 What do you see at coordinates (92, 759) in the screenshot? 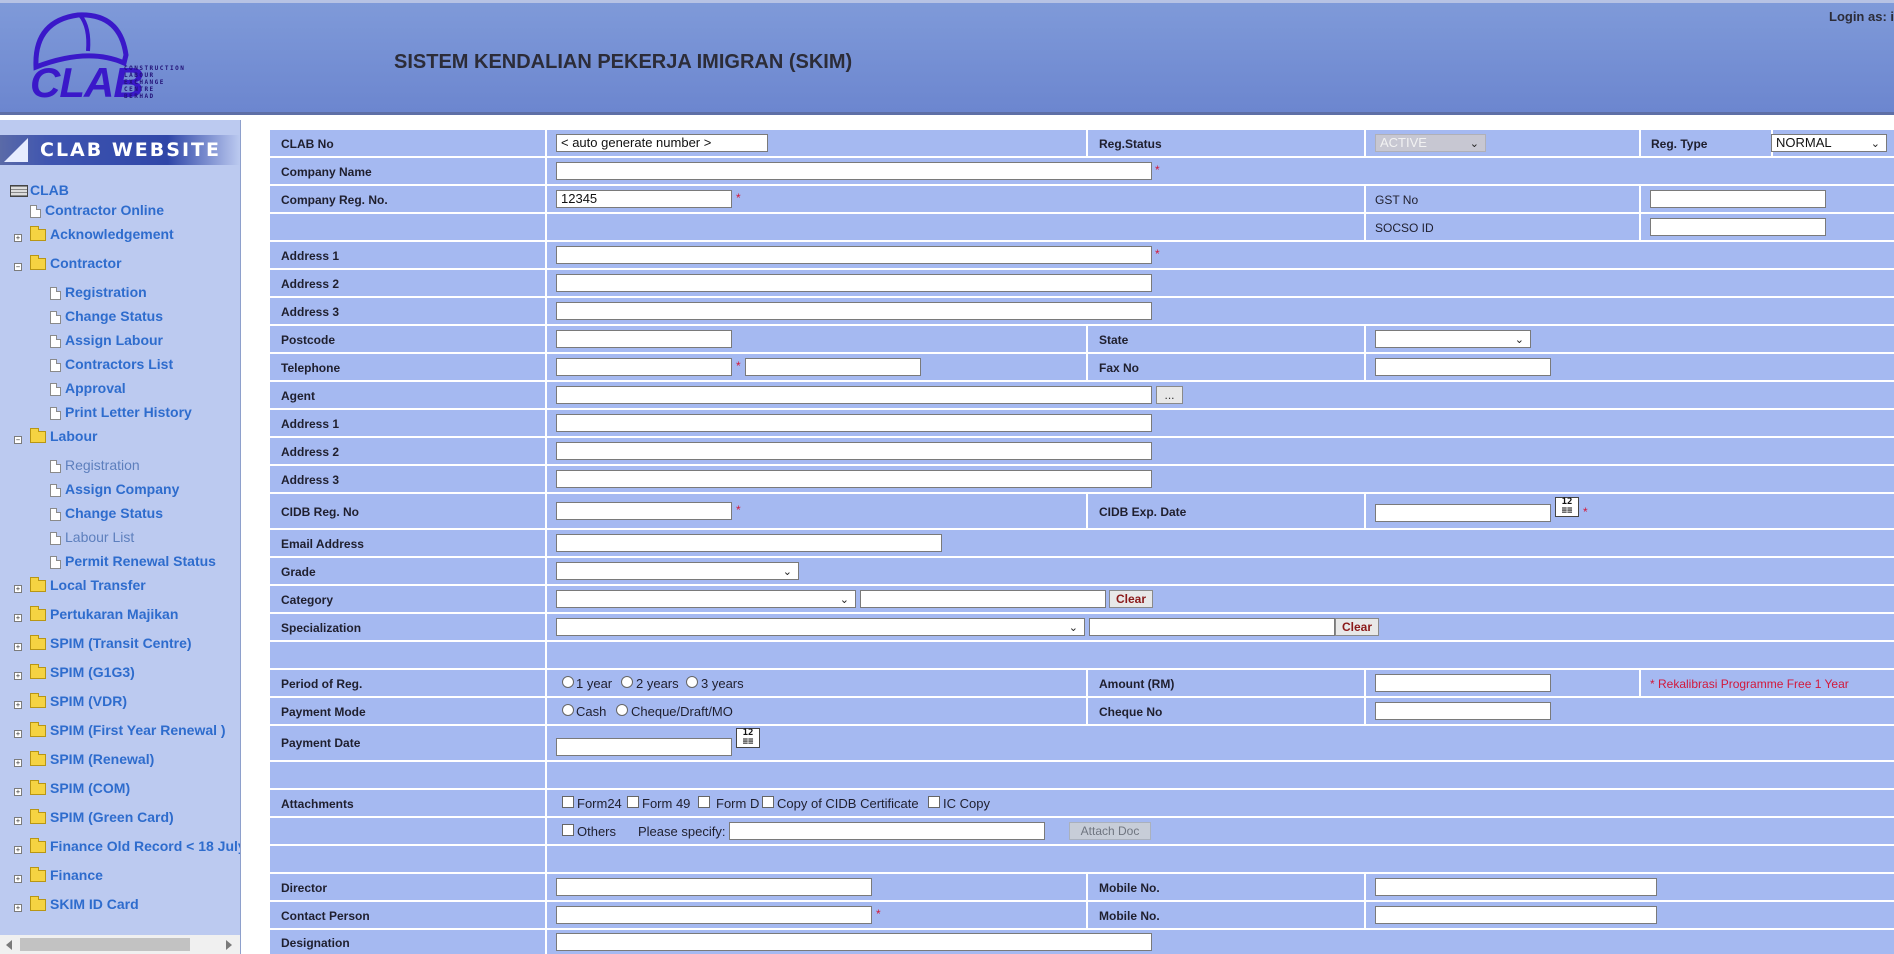
I see `sidebar-item-spim-renewal: SPIM (Renewal)` at bounding box center [92, 759].